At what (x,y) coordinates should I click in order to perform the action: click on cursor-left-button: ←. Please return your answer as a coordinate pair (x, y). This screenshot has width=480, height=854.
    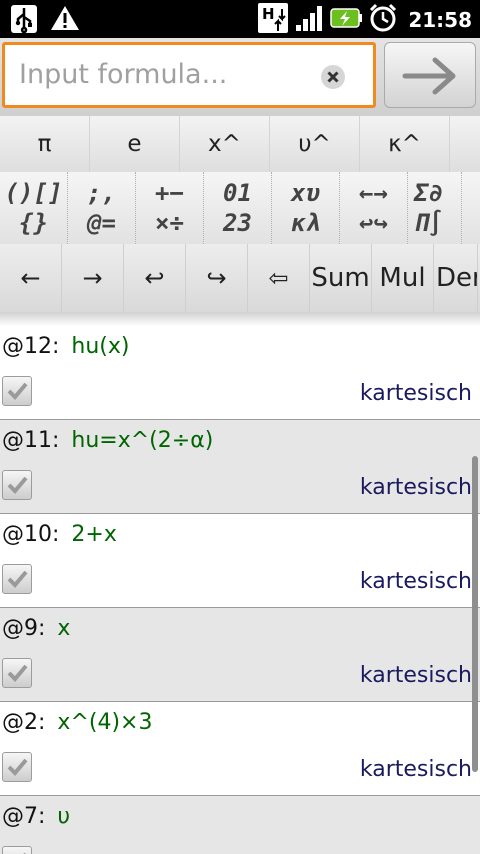
    Looking at the image, I should click on (31, 278).